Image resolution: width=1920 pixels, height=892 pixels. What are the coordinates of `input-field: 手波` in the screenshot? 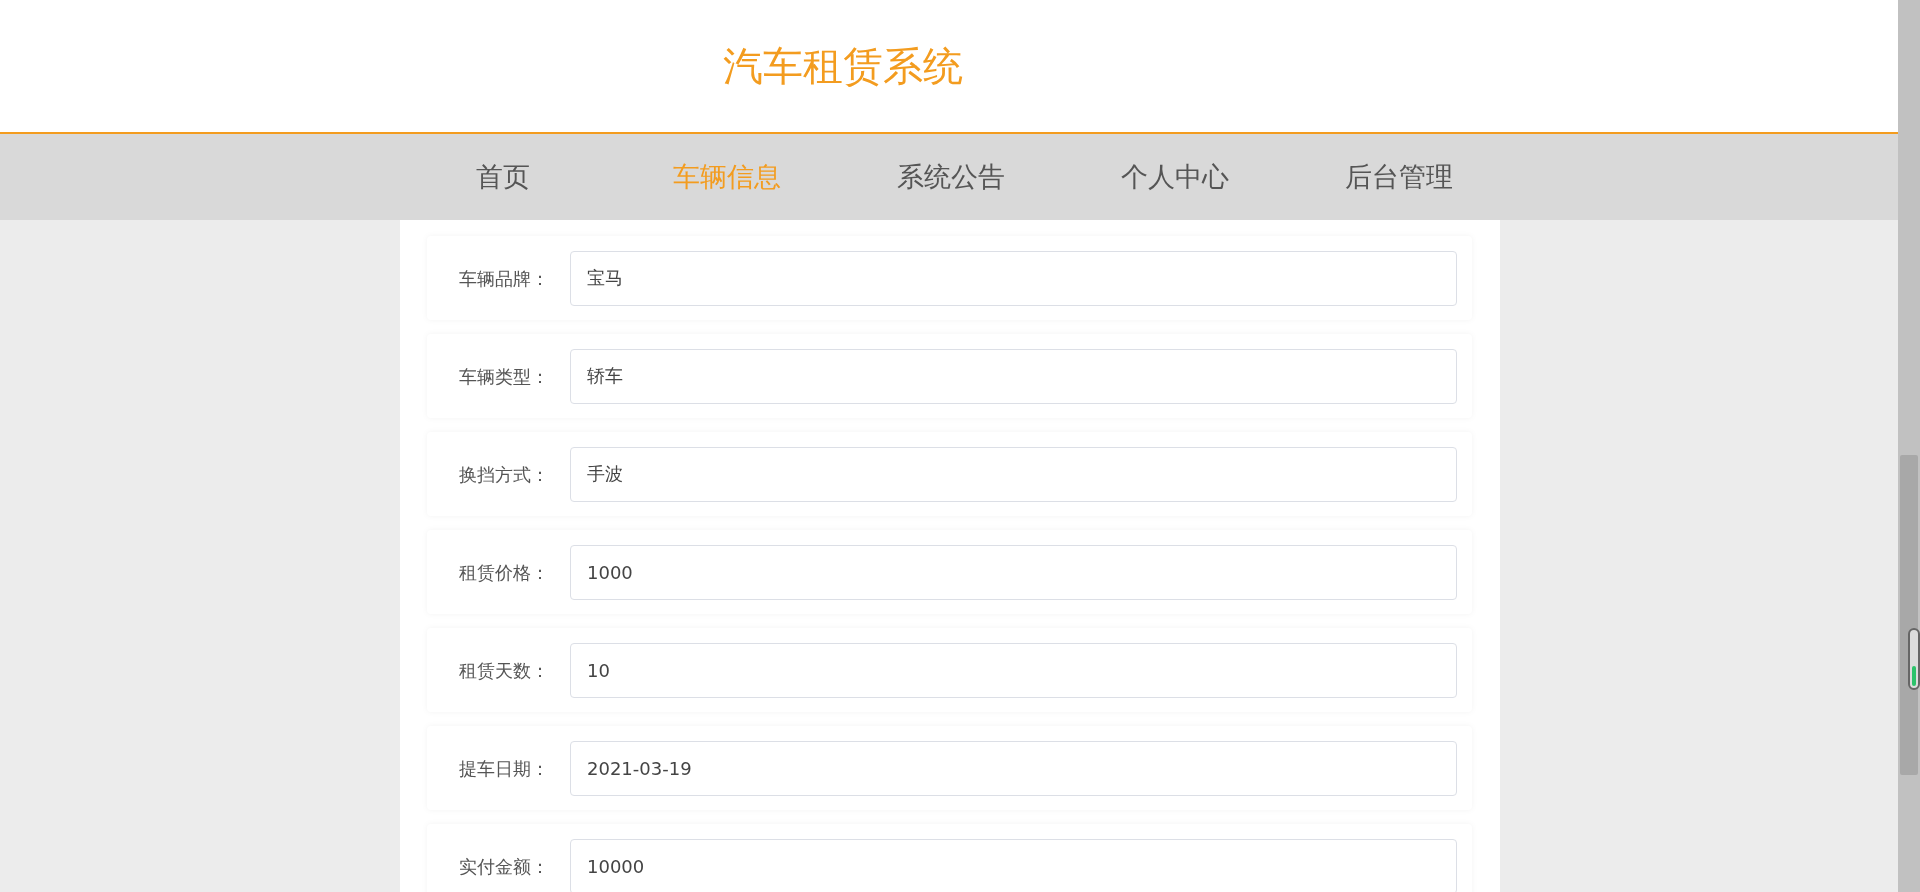 It's located at (1013, 474).